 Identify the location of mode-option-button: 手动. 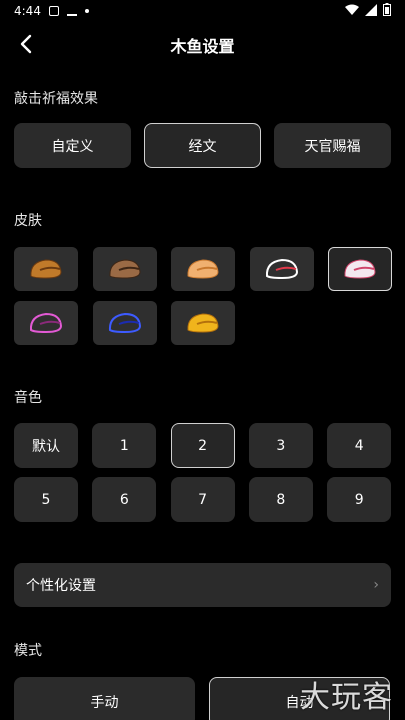
(104, 698).